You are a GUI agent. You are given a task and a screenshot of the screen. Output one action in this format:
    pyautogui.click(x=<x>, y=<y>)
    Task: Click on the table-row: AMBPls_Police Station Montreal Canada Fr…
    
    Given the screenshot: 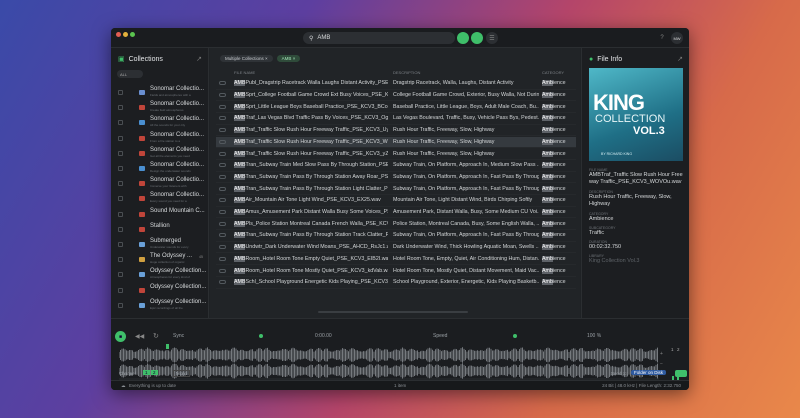 What is the action you would take?
    pyautogui.click(x=396, y=224)
    